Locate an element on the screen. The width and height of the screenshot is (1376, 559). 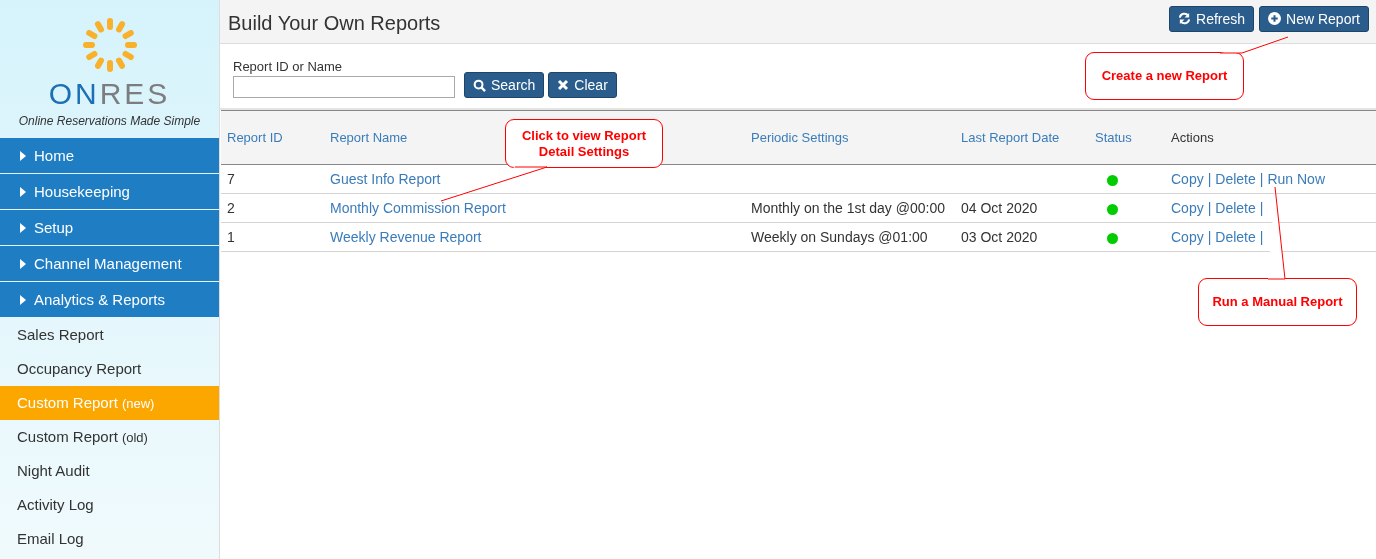
last-report-date: 04 Oct 2020 is located at coordinates (999, 208).